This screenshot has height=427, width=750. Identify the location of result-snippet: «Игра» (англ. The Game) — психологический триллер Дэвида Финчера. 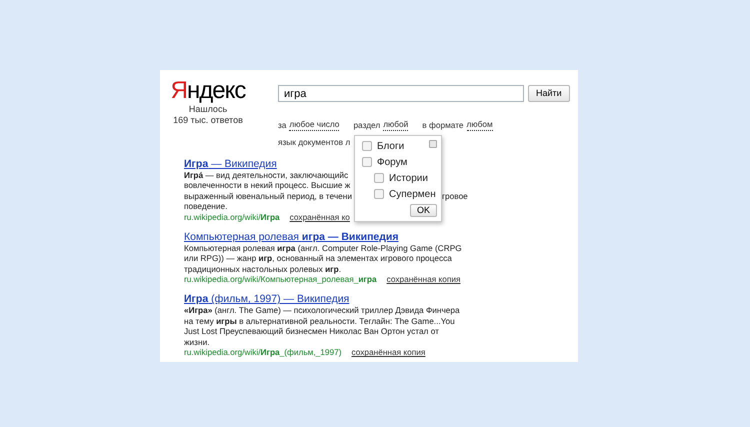
(322, 310).